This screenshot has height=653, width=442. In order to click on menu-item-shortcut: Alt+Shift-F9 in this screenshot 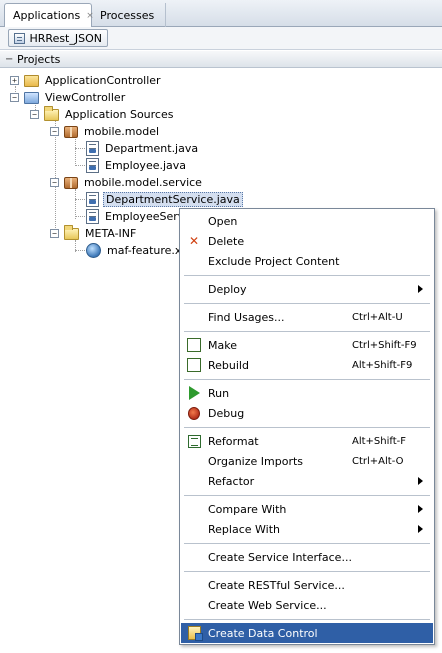, I will do `click(382, 365)`.